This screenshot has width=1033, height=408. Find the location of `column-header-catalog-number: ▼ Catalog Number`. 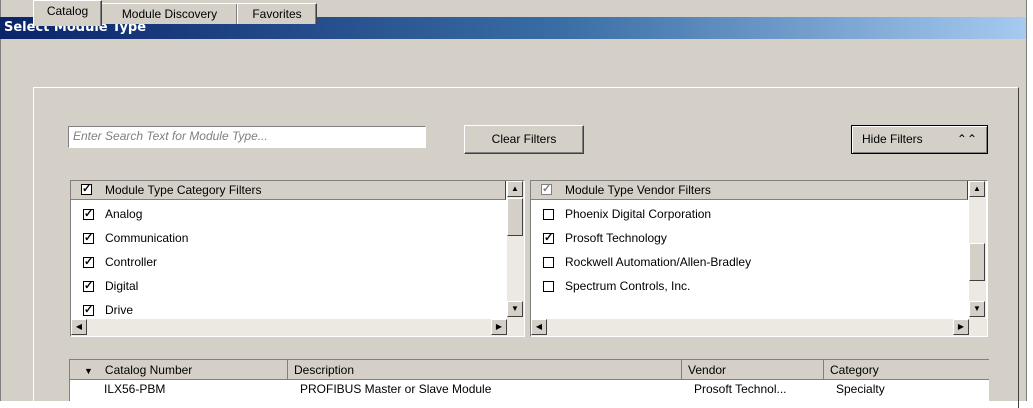

column-header-catalog-number: ▼ Catalog Number is located at coordinates (179, 370).